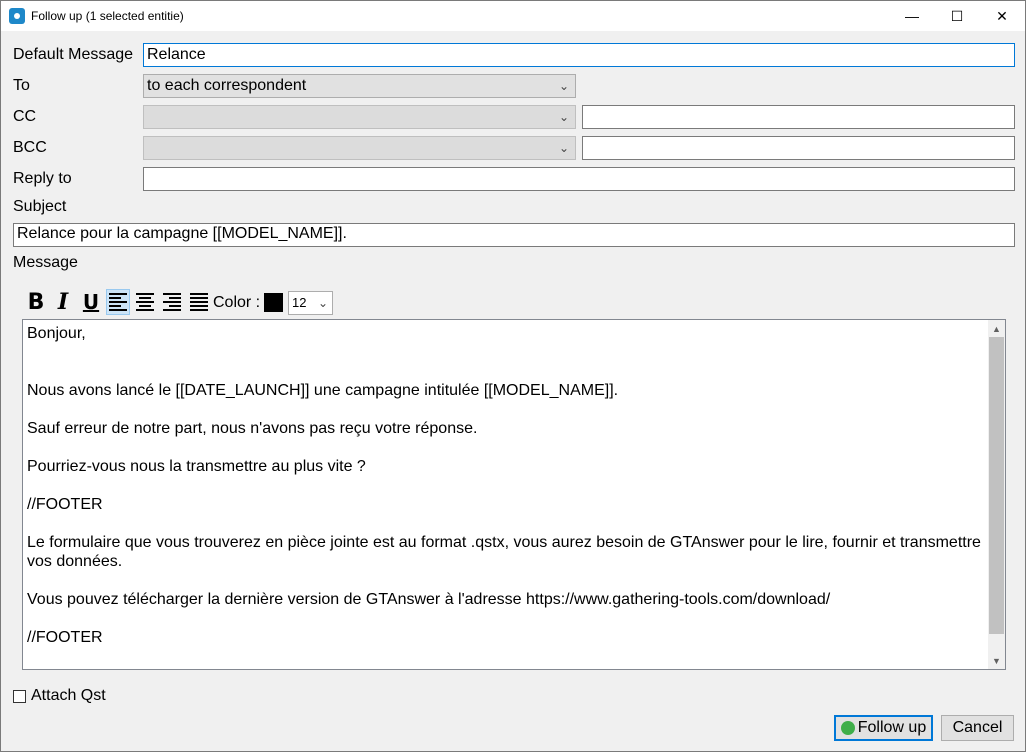 The image size is (1026, 752). Describe the element at coordinates (273, 302) in the screenshot. I see `color-swatch` at that location.